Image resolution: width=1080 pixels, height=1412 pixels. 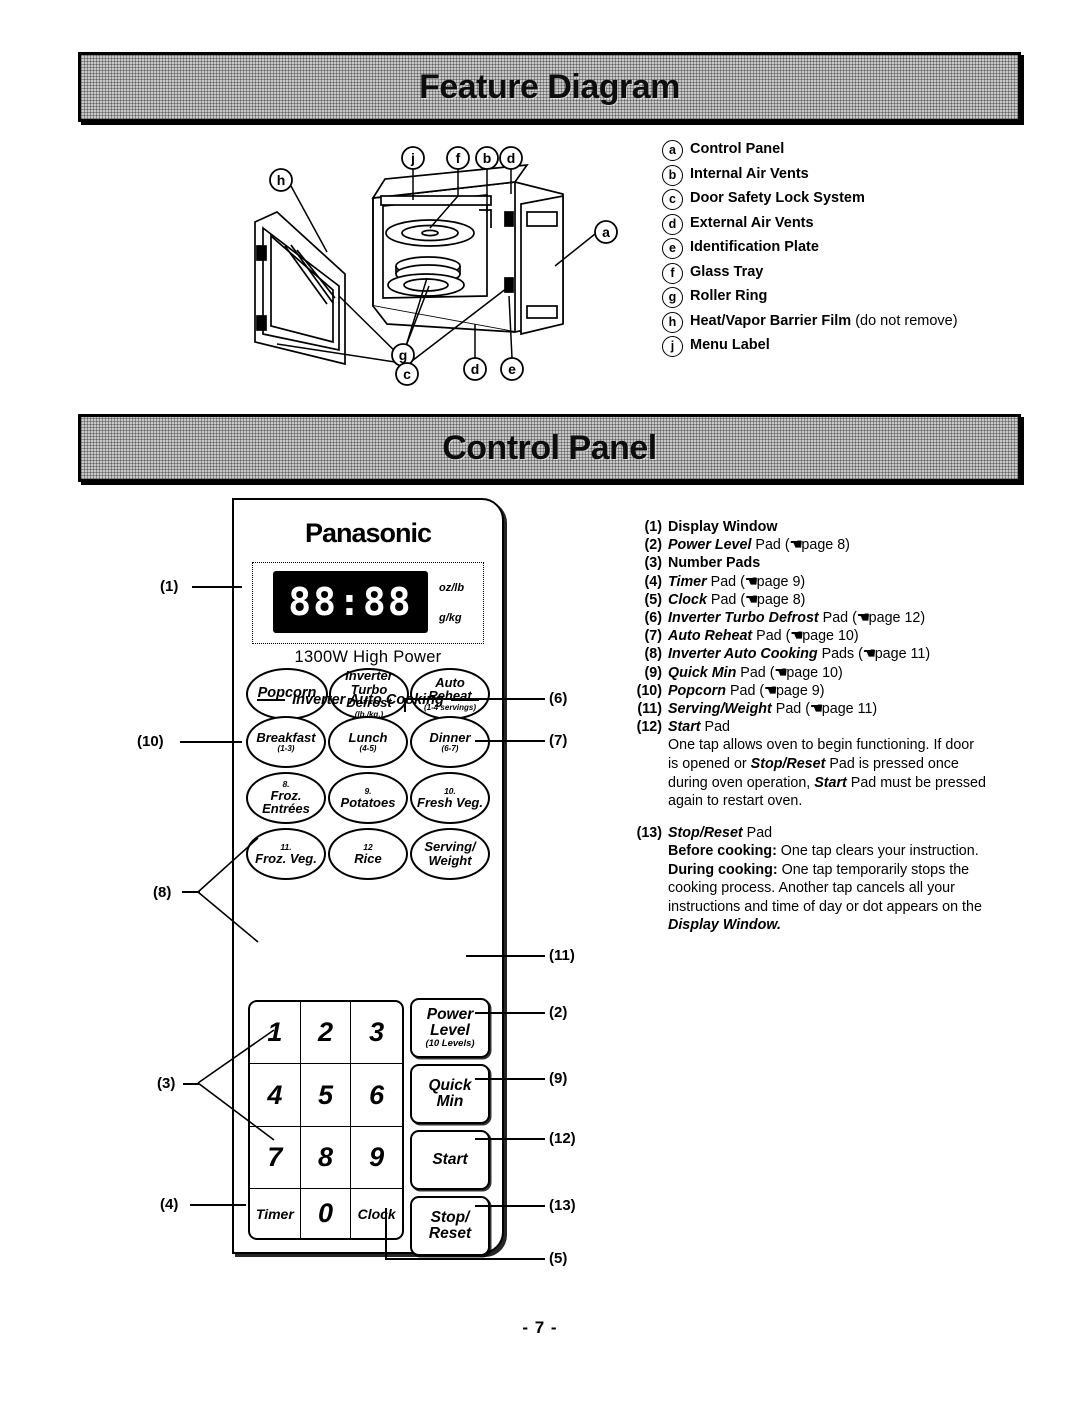 I want to click on panel-item-number: (1), so click(x=653, y=527).